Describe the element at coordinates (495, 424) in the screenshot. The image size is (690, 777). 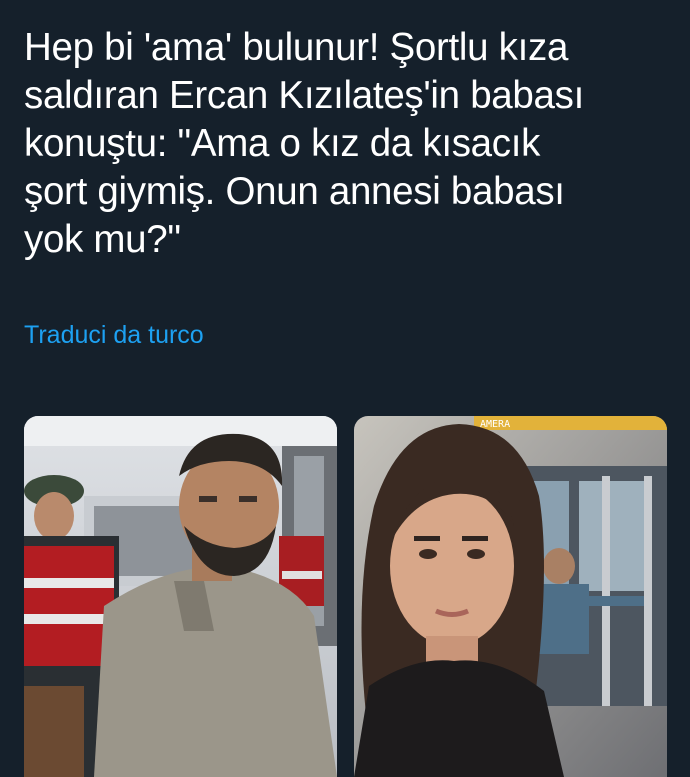
I see `camera-overlay-text: AMERA` at that location.